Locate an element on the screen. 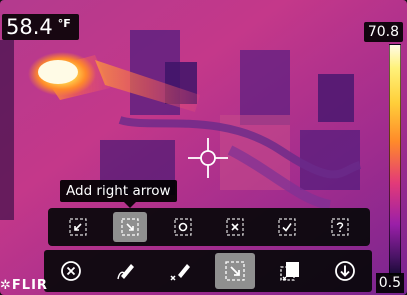 This screenshot has width=407, height=295. temperature-readout: 58.4 °F is located at coordinates (40, 27).